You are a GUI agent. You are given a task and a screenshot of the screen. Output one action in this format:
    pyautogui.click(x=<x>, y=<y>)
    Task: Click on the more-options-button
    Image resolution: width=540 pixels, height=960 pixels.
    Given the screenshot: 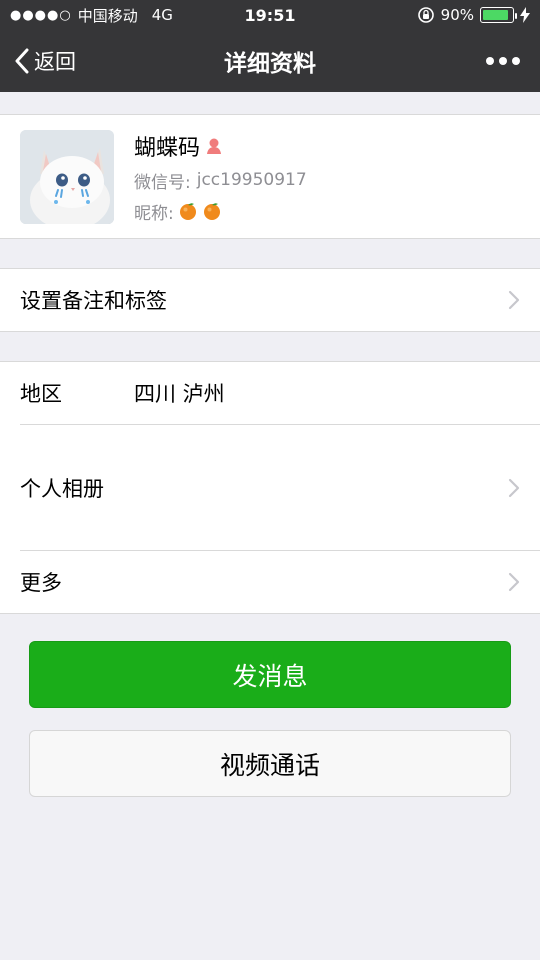 What is the action you would take?
    pyautogui.click(x=506, y=61)
    